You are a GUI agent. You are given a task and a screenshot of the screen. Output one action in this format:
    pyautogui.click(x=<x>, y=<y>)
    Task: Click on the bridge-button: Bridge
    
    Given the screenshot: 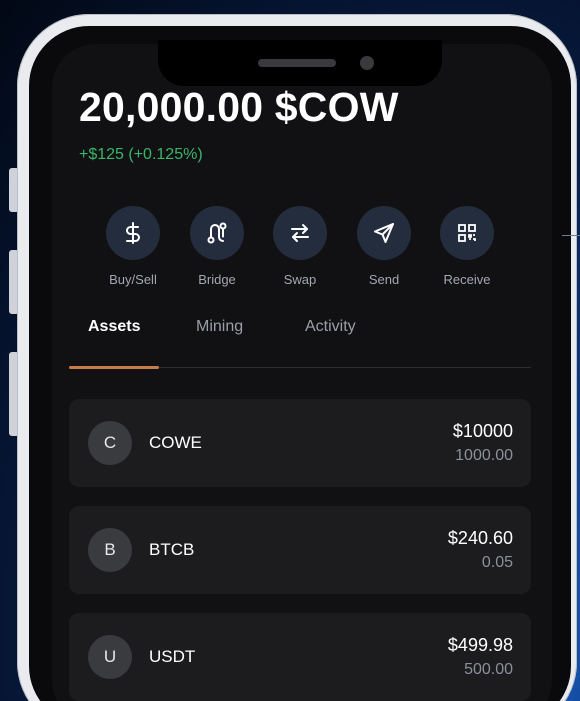 What is the action you would take?
    pyautogui.click(x=217, y=246)
    